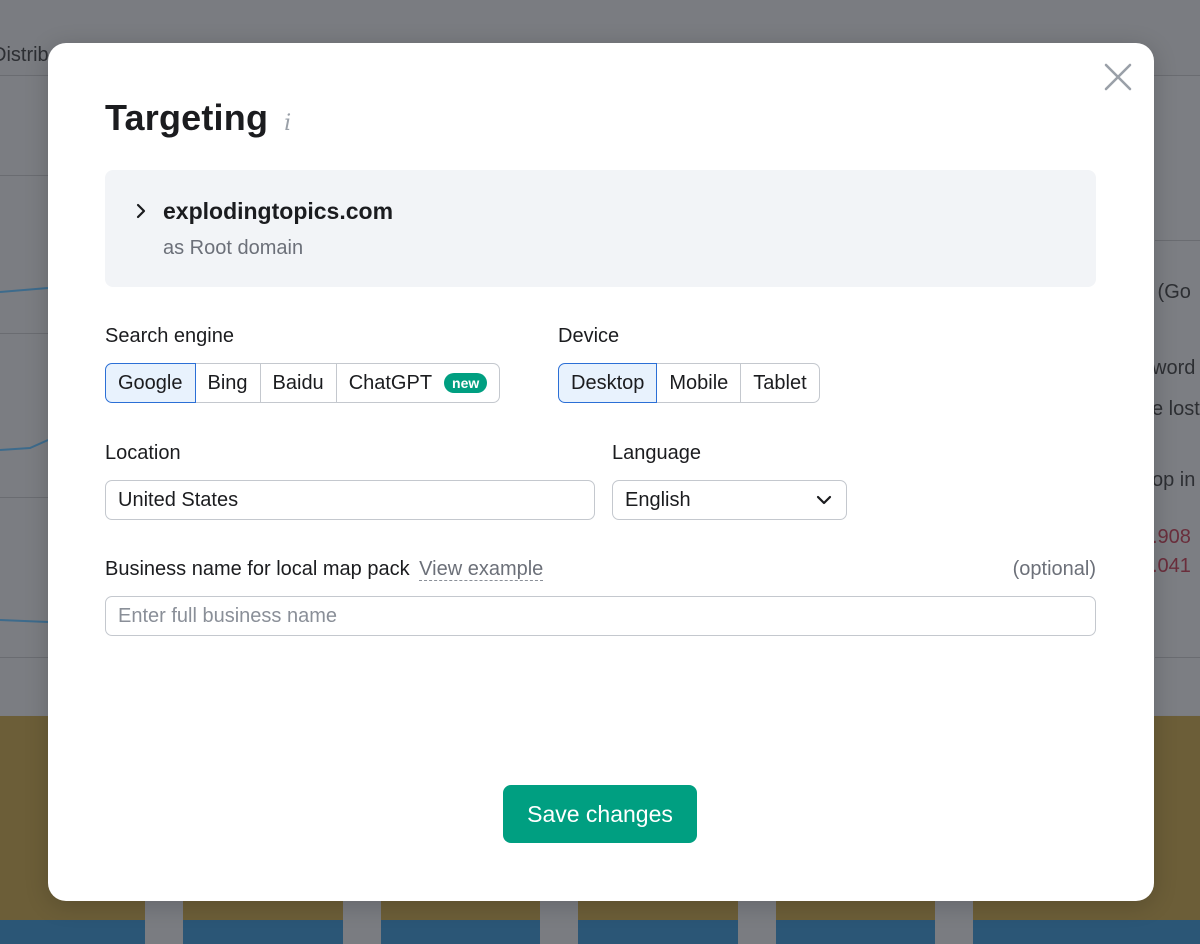 Image resolution: width=1200 pixels, height=944 pixels. Describe the element at coordinates (228, 615) in the screenshot. I see `business-name-placeholder: Enter full business name` at that location.